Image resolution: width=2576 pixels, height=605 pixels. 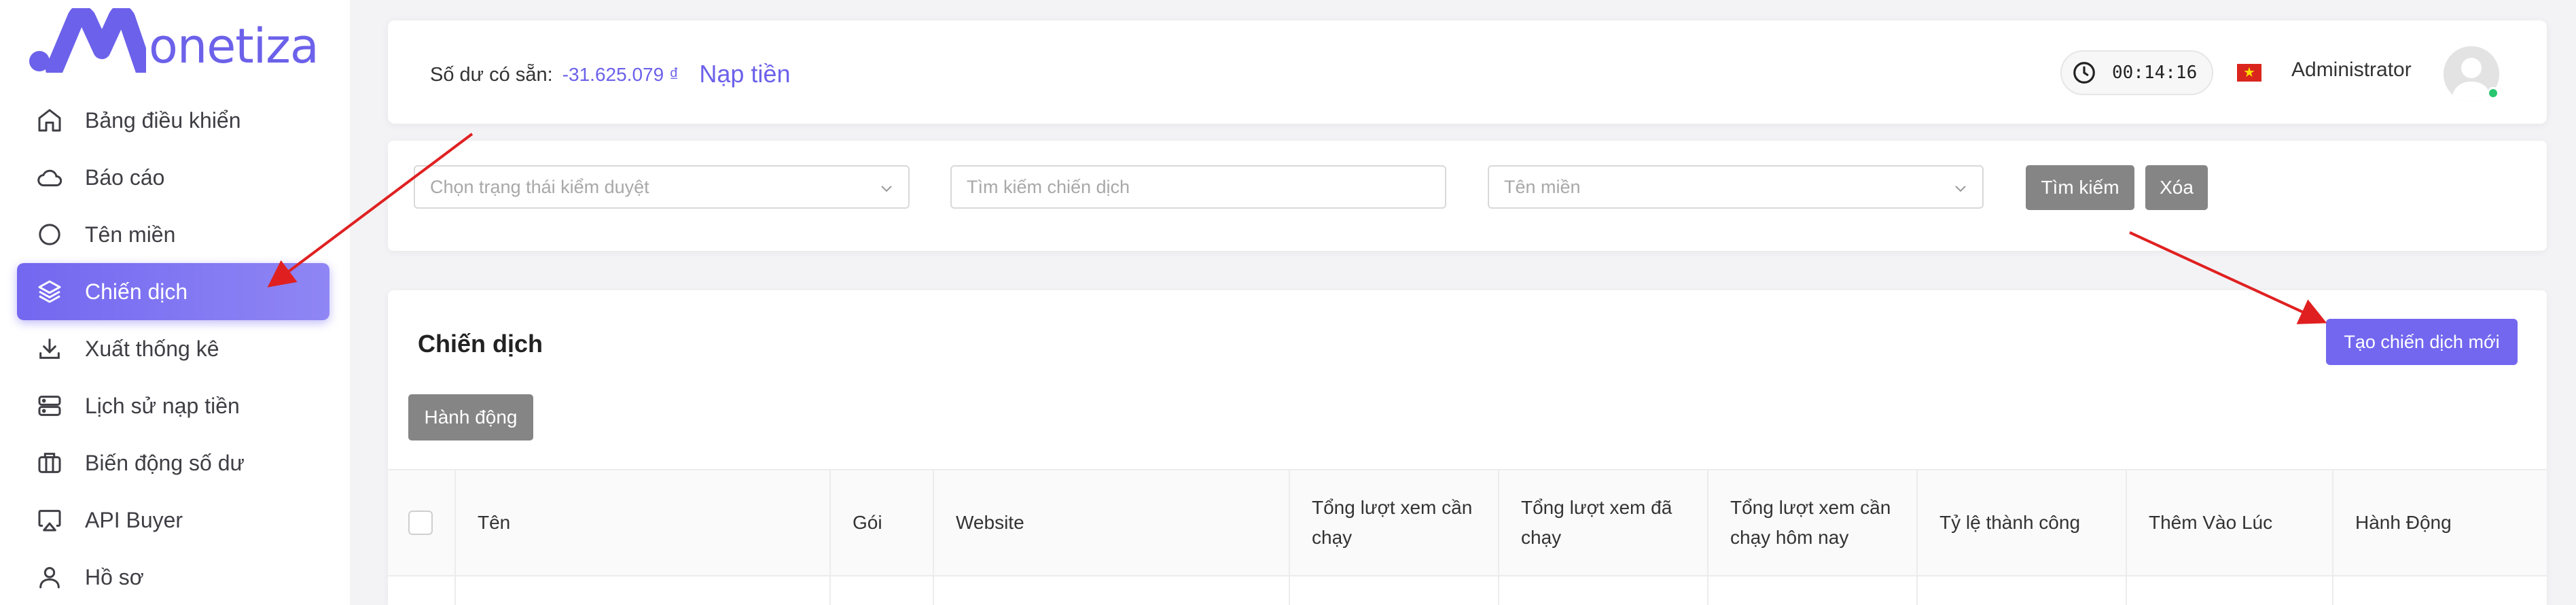 I want to click on column-header: Website, so click(x=1111, y=522).